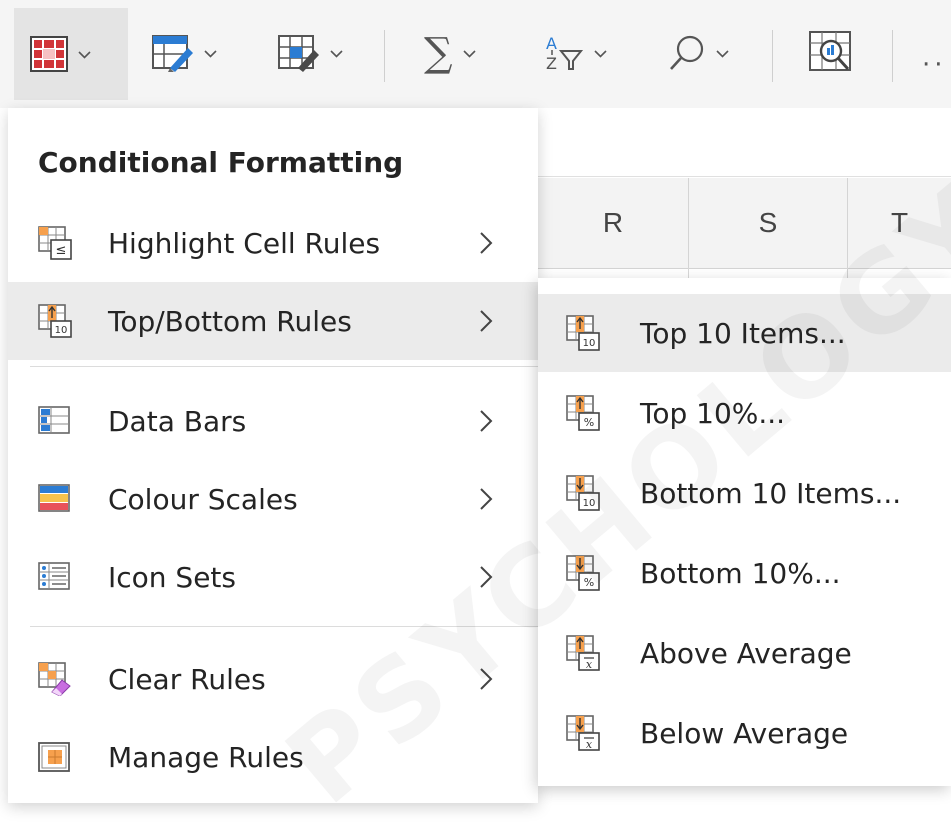 This screenshot has height=829, width=951. What do you see at coordinates (244, 243) in the screenshot?
I see `menu-item-label: Highlight Cell Rules` at bounding box center [244, 243].